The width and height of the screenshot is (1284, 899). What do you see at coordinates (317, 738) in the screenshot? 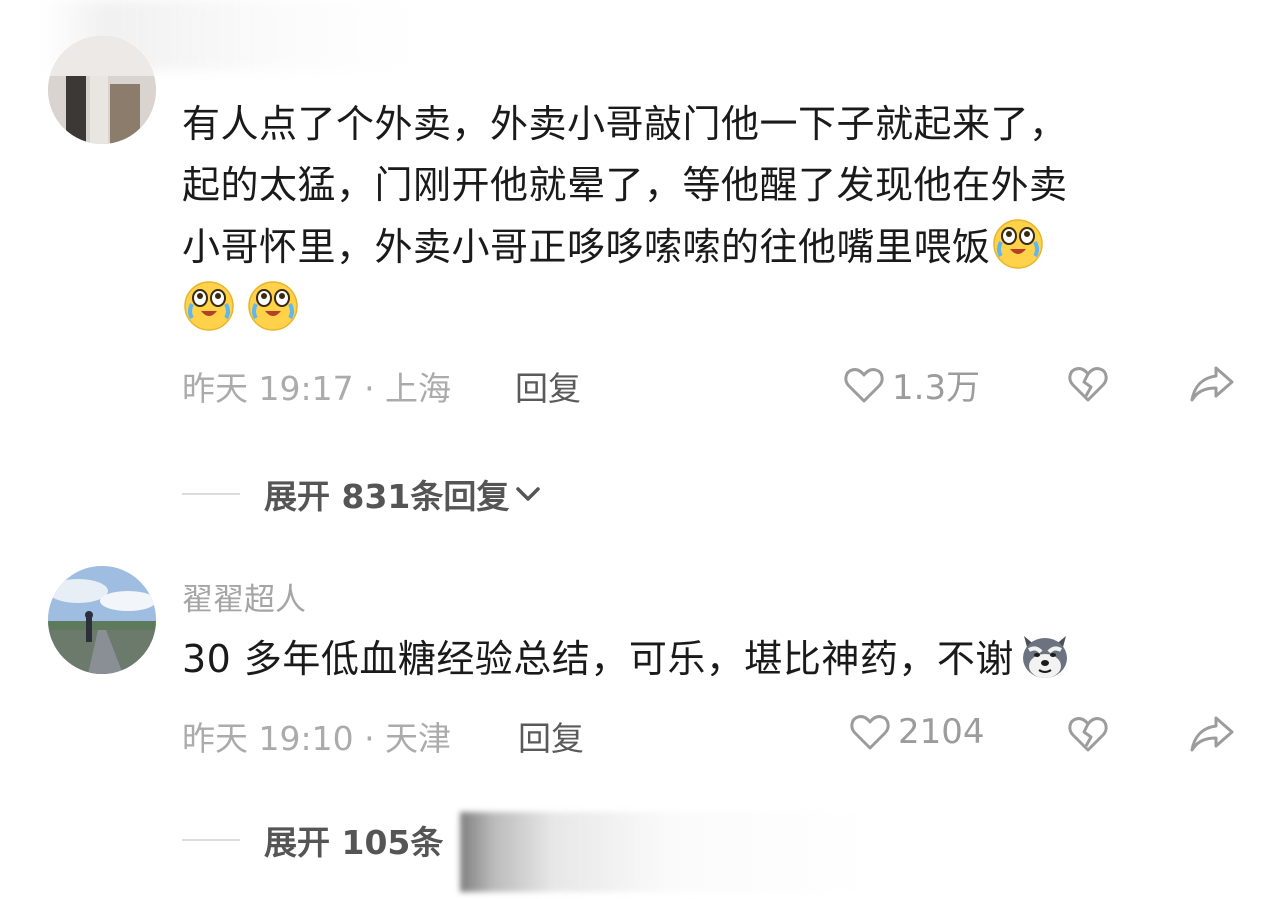
I see `comment-meta: 昨天 19:10 · 天津` at bounding box center [317, 738].